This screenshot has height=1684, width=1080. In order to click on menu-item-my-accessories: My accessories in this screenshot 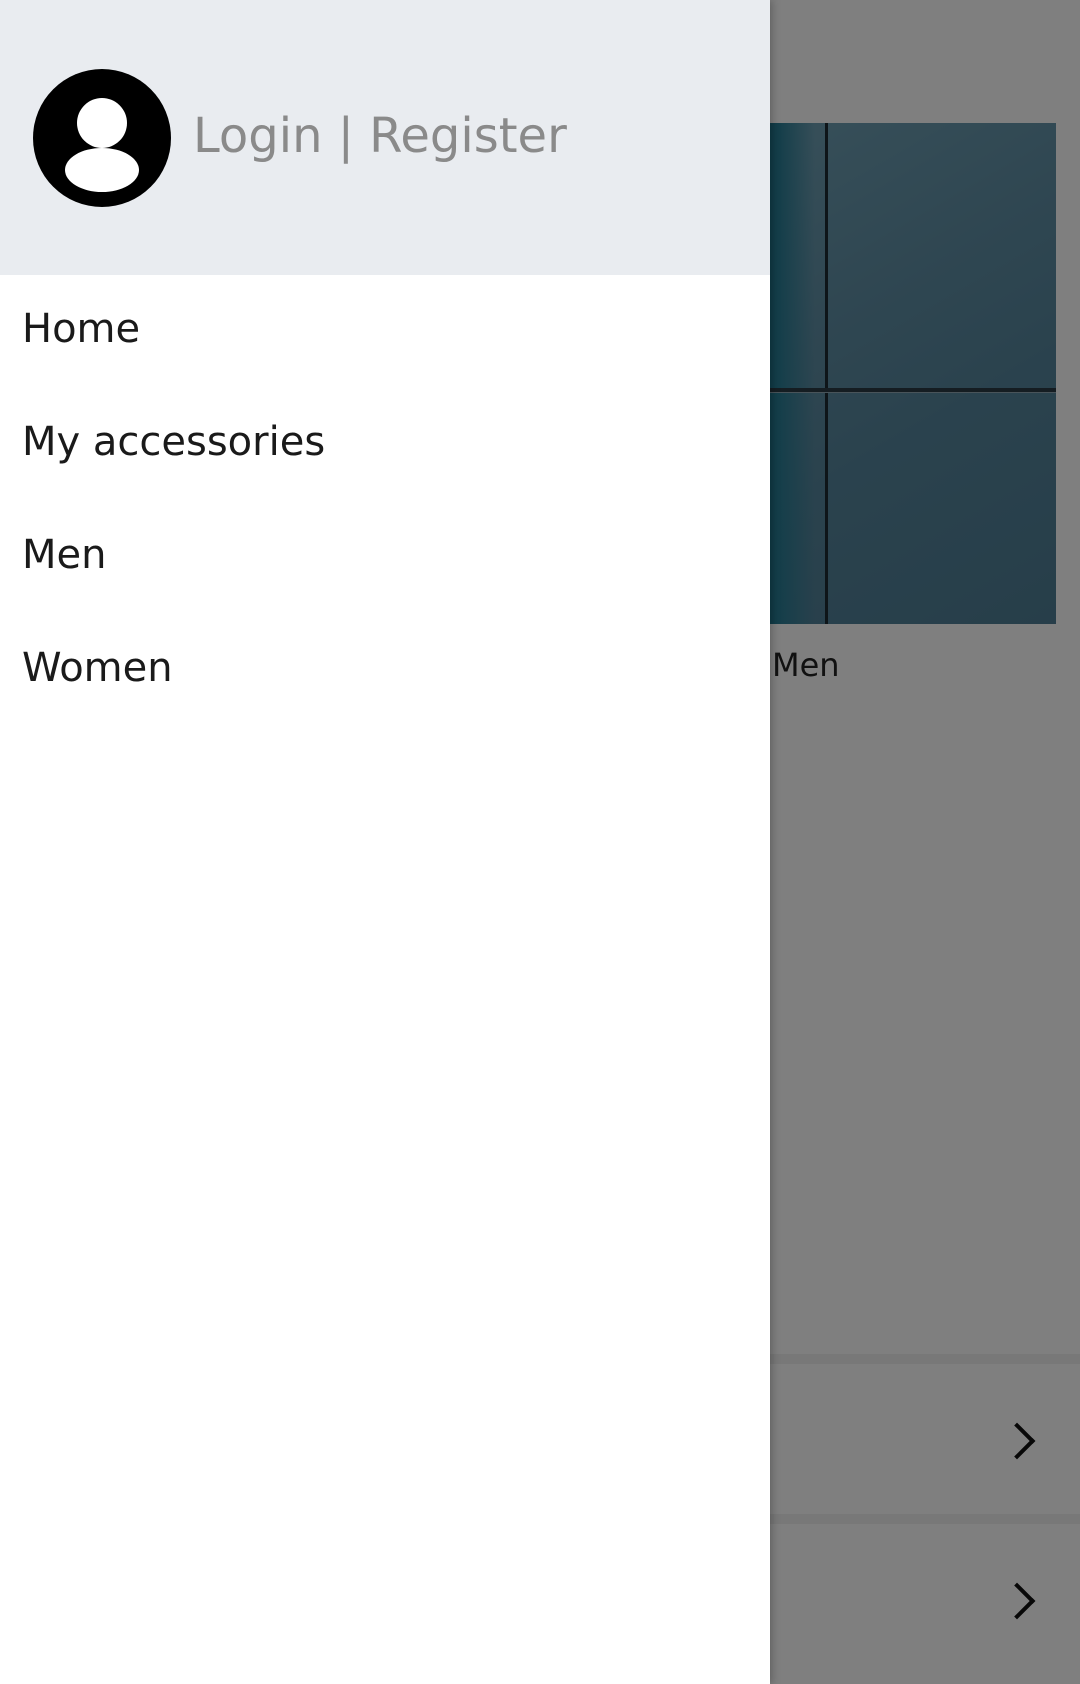, I will do `click(385, 444)`.